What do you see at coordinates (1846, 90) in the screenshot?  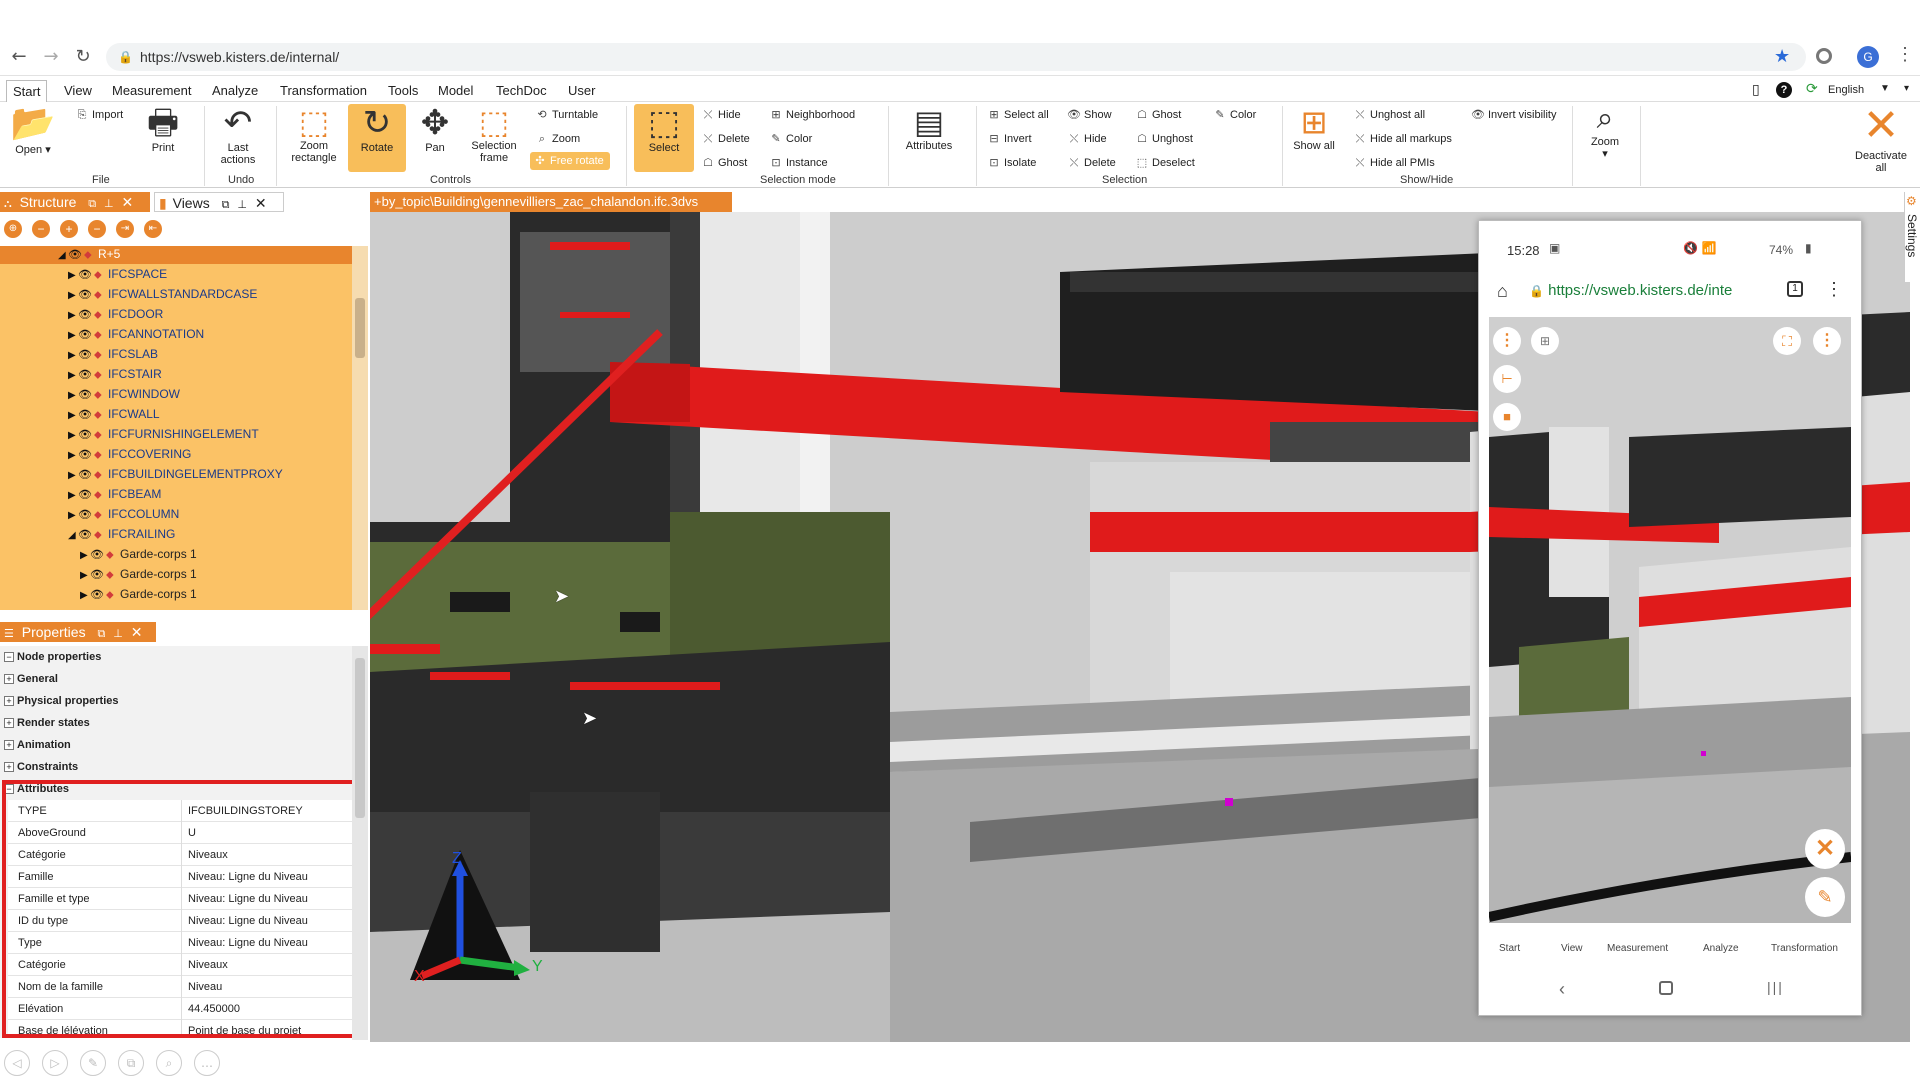 I see `language-select: English` at bounding box center [1846, 90].